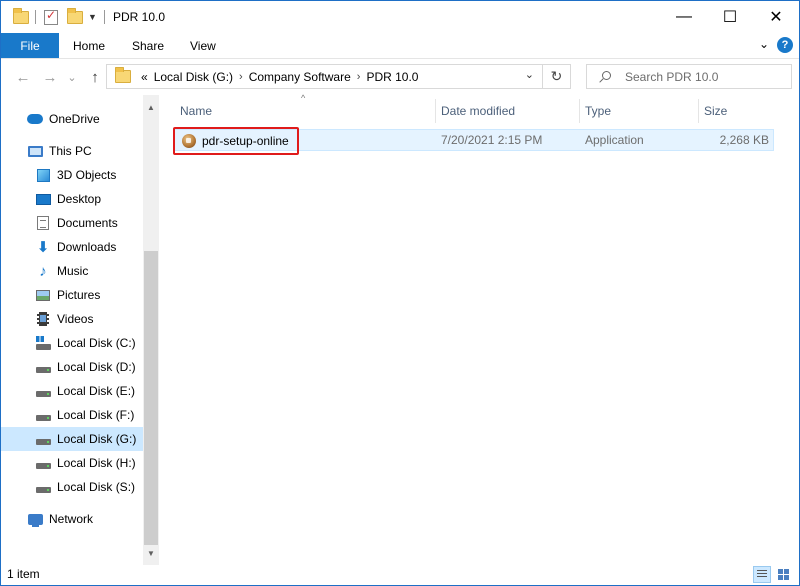  Describe the element at coordinates (35, 119) in the screenshot. I see `onedrive-icon` at that location.